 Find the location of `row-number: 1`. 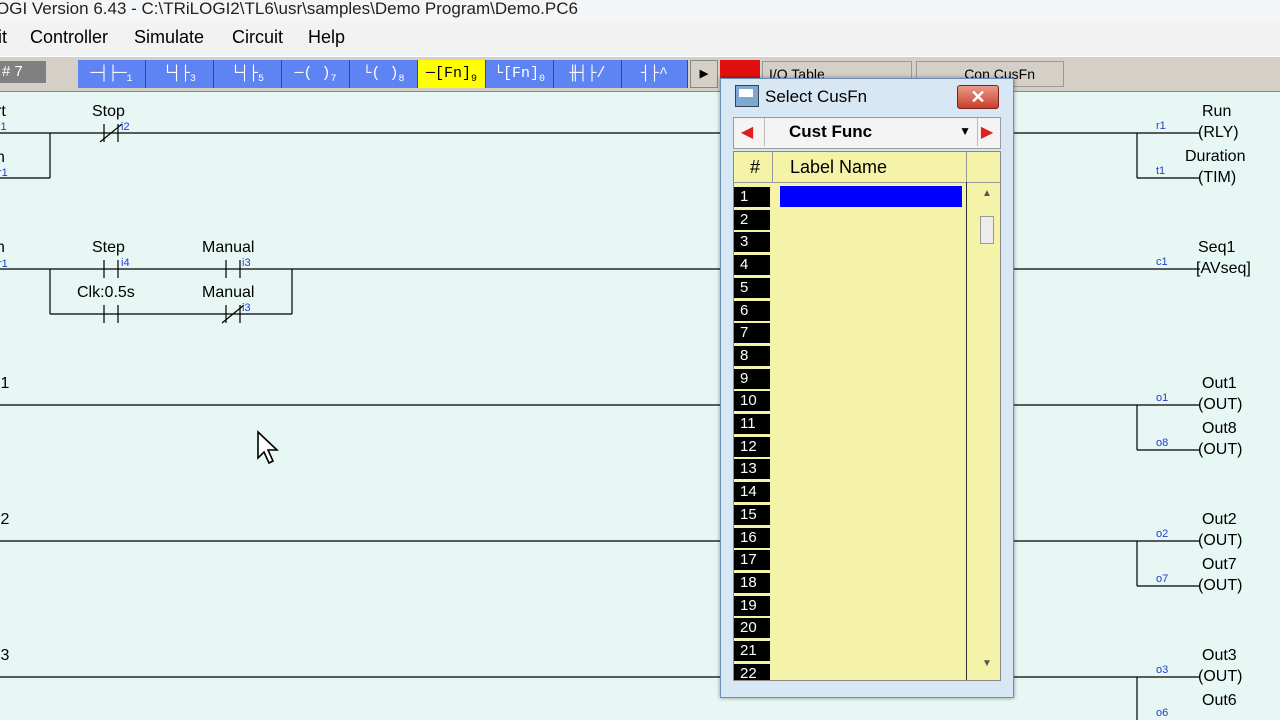

row-number: 1 is located at coordinates (752, 197).